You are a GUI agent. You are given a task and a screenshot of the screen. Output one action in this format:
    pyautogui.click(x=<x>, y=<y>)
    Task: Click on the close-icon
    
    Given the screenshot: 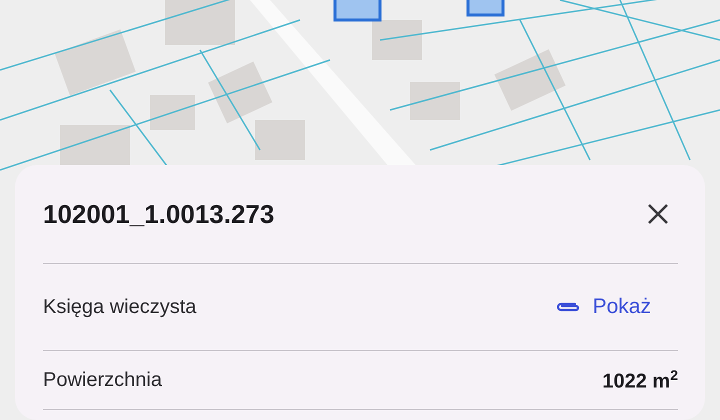 What is the action you would take?
    pyautogui.click(x=658, y=214)
    